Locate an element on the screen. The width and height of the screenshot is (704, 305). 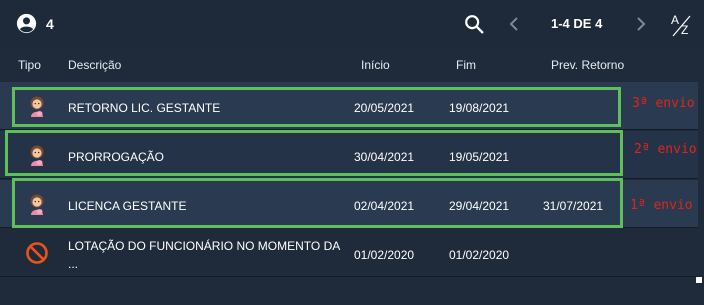
pagination-label: 1-4 DE 4 is located at coordinates (577, 23).